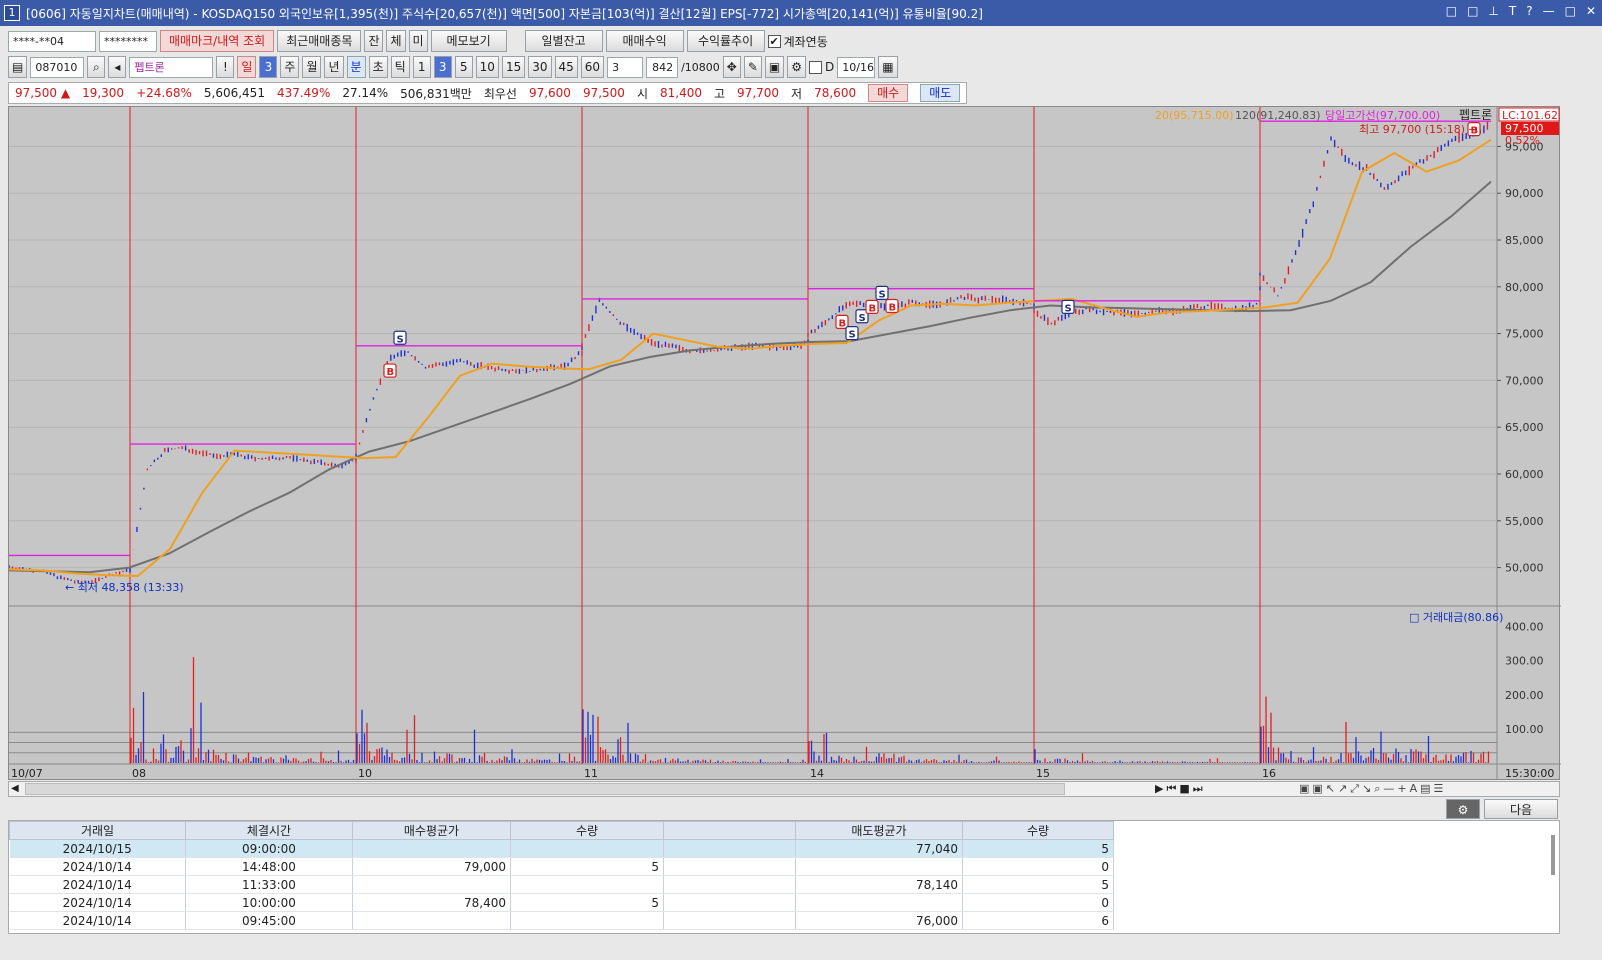  Describe the element at coordinates (139, 773) in the screenshot. I see `x-day-label: 08` at that location.